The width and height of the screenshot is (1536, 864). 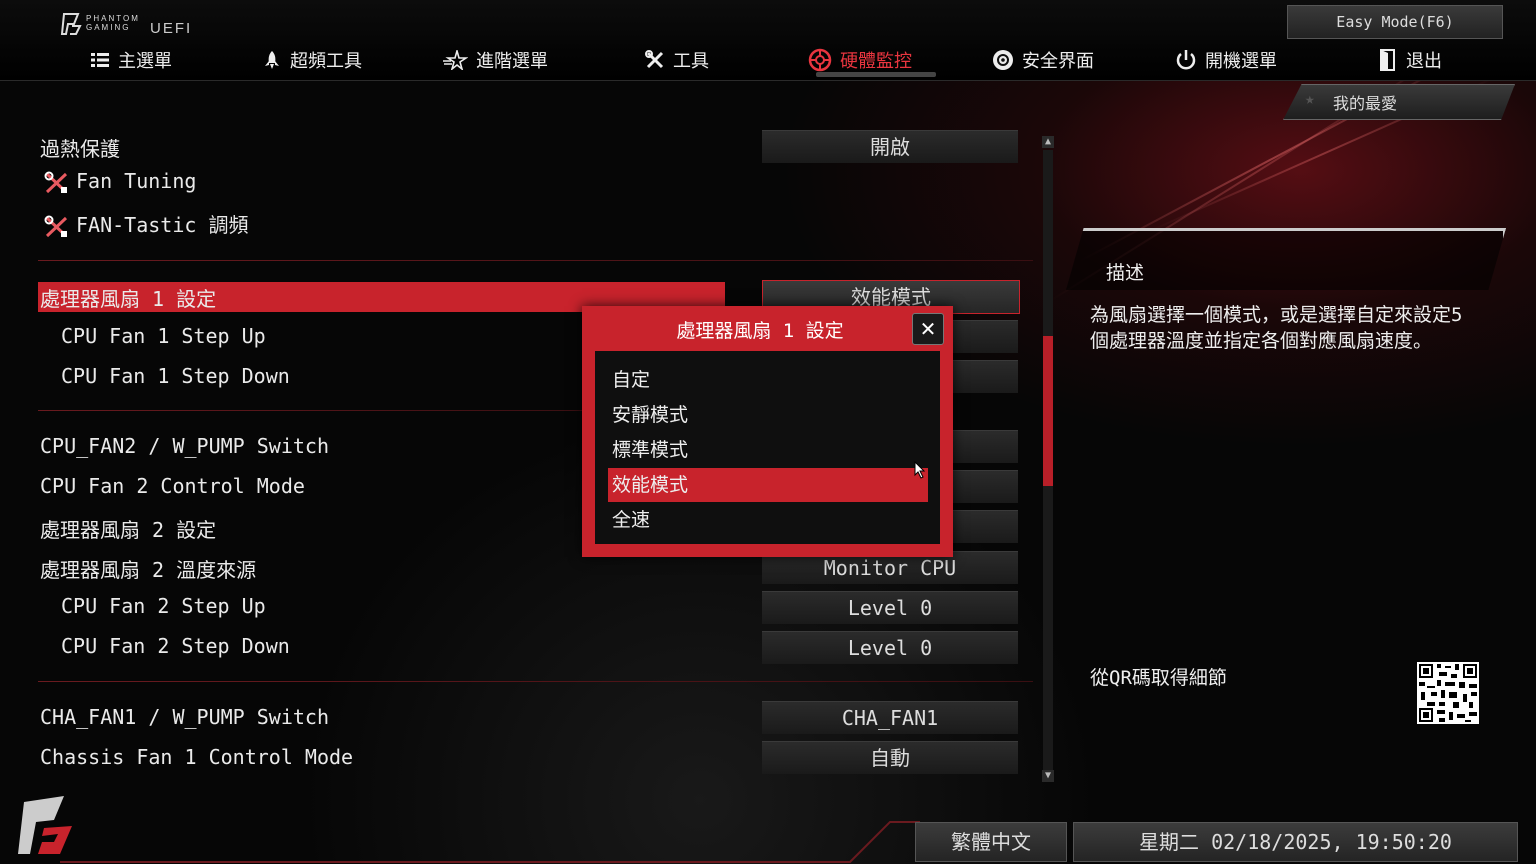 I want to click on menu-hw-monitor: 硬體監控, so click(x=860, y=60).